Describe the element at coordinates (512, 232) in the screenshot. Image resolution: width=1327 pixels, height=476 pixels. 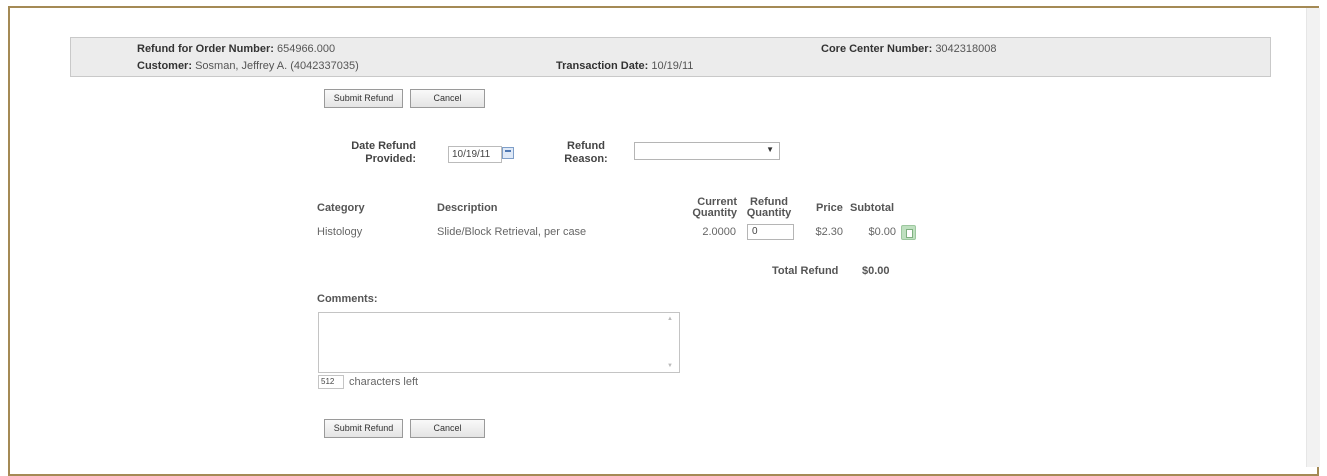
I see `row-description: Slide/Block Retrieval, per case` at that location.